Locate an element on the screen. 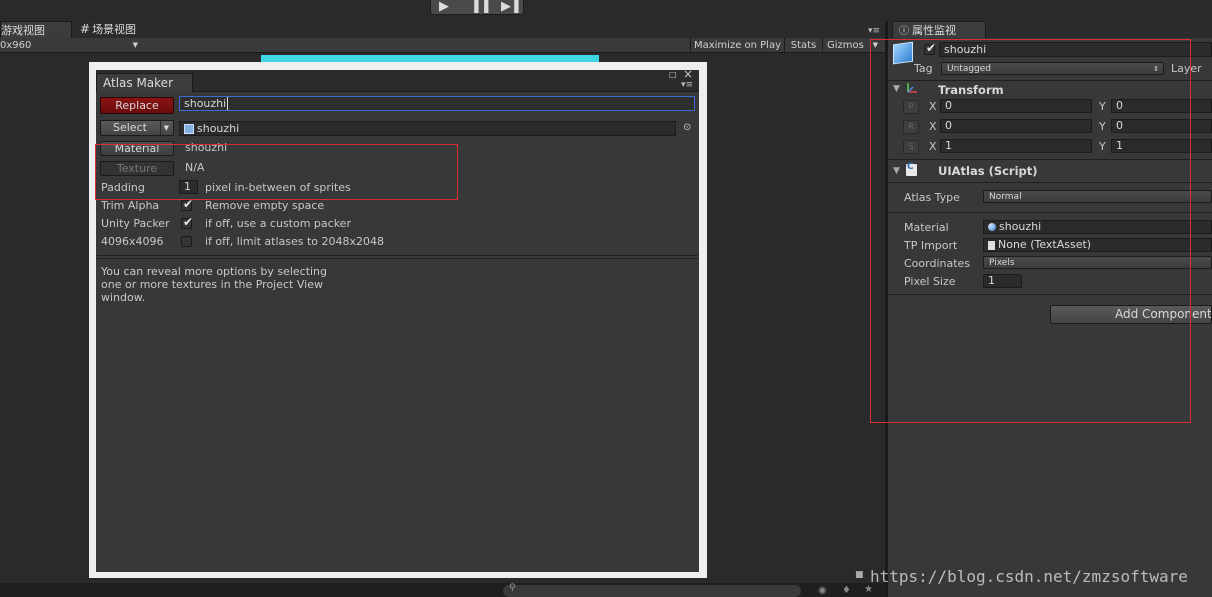 The image size is (1212, 597). pause-icon: ❚❚ is located at coordinates (481, 7).